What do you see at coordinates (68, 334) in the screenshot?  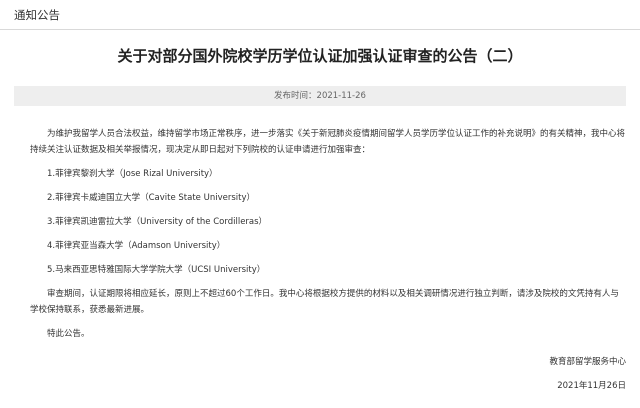 I see `closing-paragraph: 特此公告。` at bounding box center [68, 334].